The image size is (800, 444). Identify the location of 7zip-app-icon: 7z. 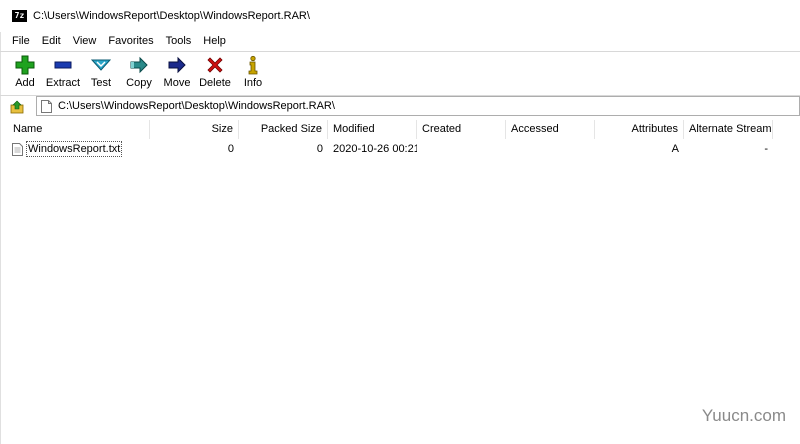
(19, 16).